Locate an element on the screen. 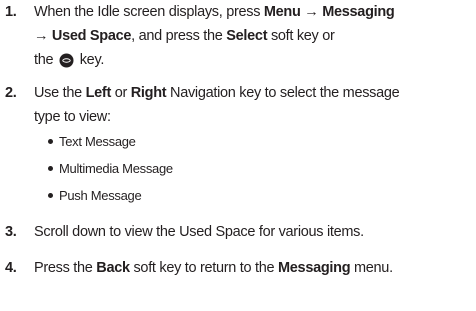 Image resolution: width=476 pixels, height=311 pixels. left-term: Left is located at coordinates (98, 93).